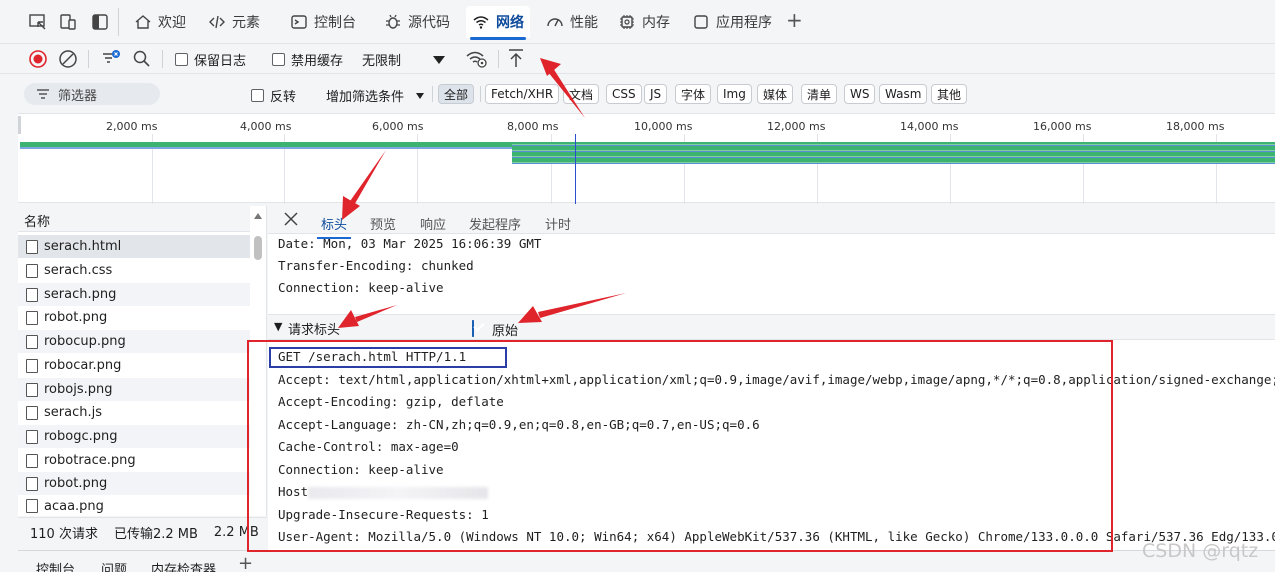 The width and height of the screenshot is (1275, 572). What do you see at coordinates (155, 534) in the screenshot?
I see `transferred-size: 已传输2.2 MB` at bounding box center [155, 534].